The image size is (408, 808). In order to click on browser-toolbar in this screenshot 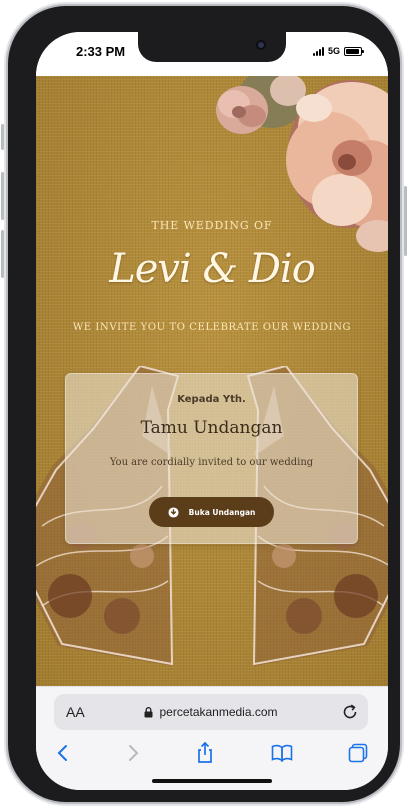, I will do `click(212, 754)`.